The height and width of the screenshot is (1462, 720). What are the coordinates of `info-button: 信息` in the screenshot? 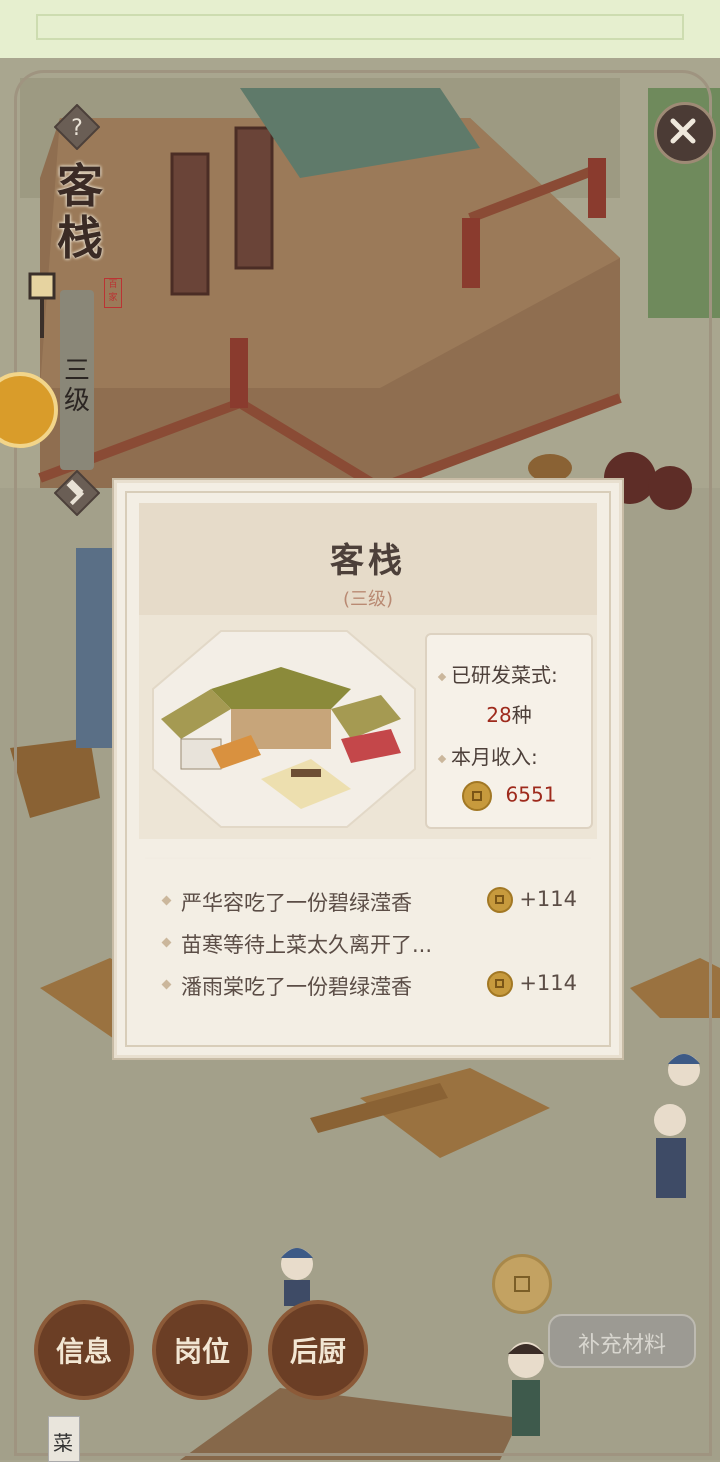 It's located at (84, 1350).